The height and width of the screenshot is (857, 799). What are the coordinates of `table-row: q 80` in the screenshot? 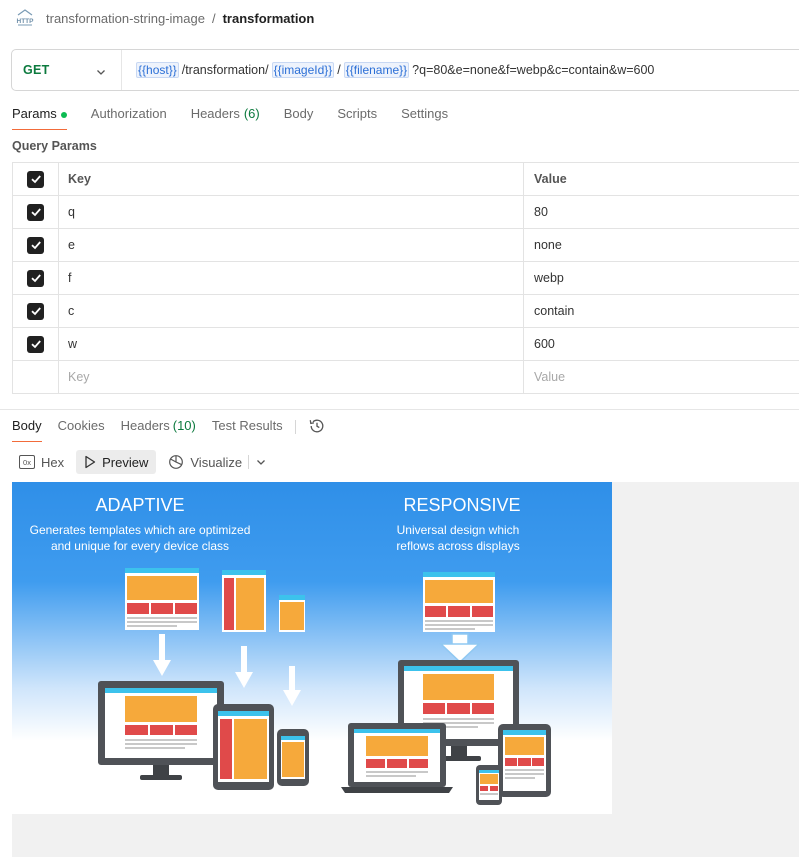 It's located at (405, 212).